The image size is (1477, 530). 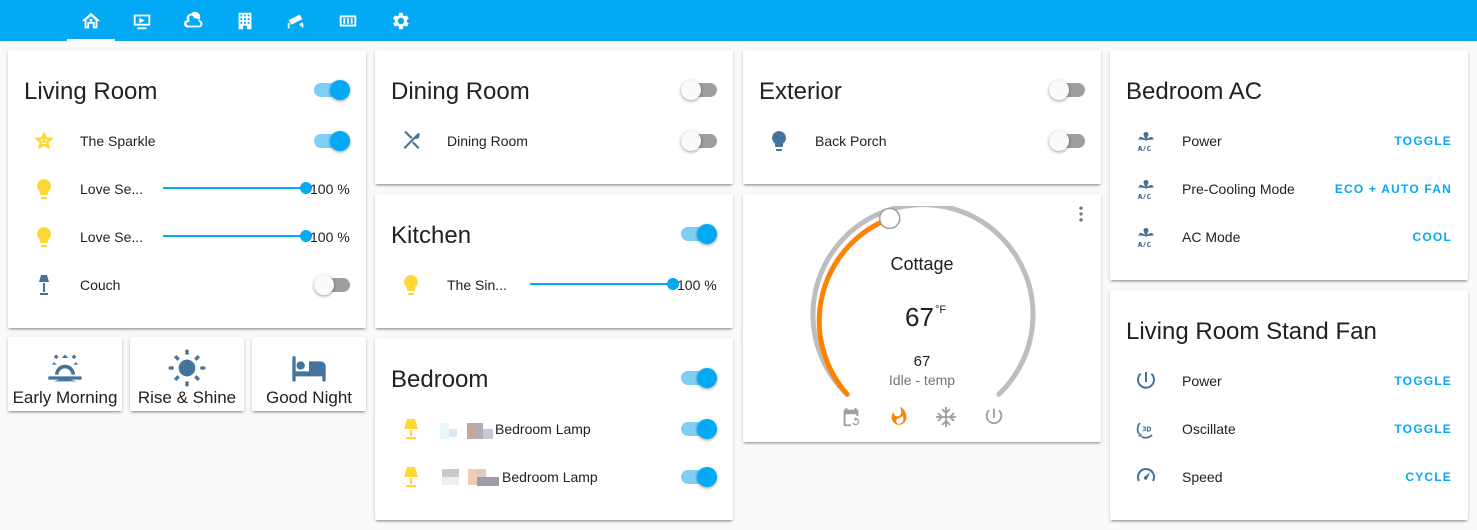 I want to click on thermostat-card: Cottage 67 °F 67 Idle - temp, so click(x=922, y=318).